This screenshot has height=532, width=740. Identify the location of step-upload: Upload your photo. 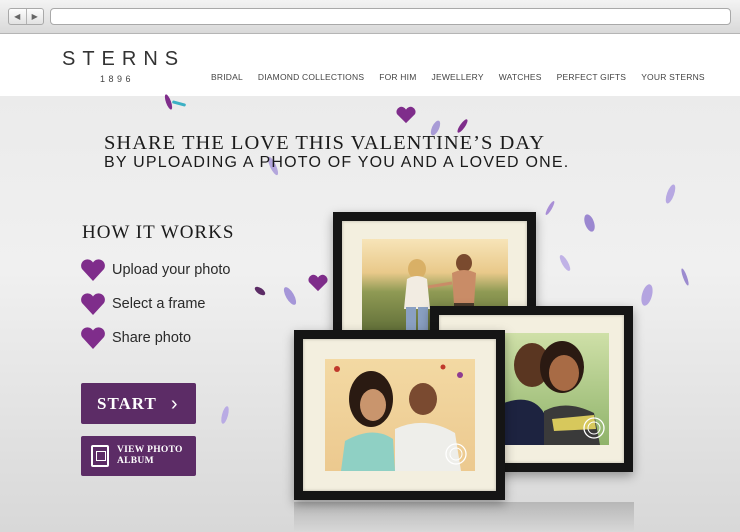
(155, 270).